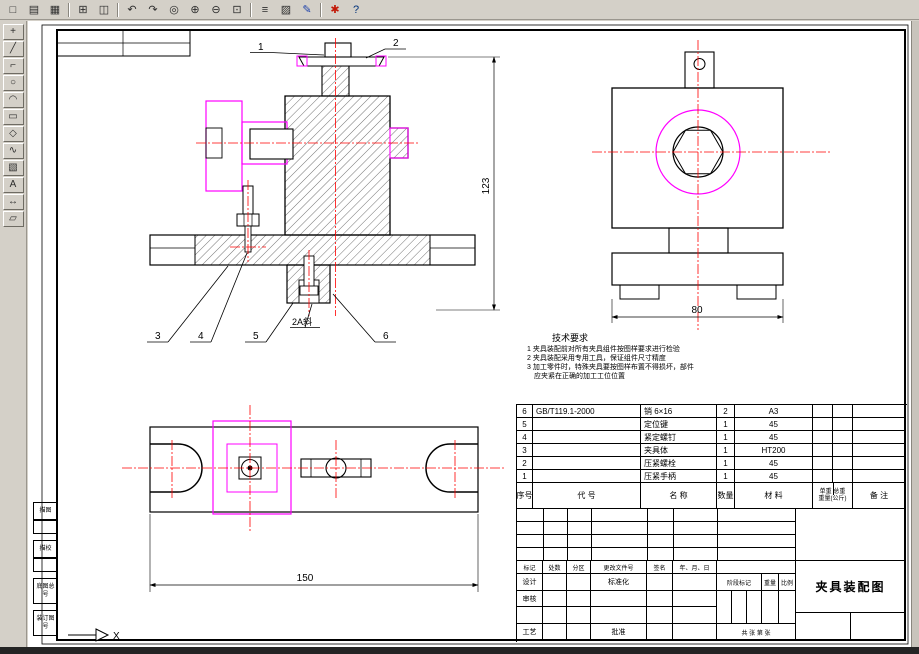  What do you see at coordinates (697, 311) in the screenshot?
I see `dimension-side-width: 80` at bounding box center [697, 311].